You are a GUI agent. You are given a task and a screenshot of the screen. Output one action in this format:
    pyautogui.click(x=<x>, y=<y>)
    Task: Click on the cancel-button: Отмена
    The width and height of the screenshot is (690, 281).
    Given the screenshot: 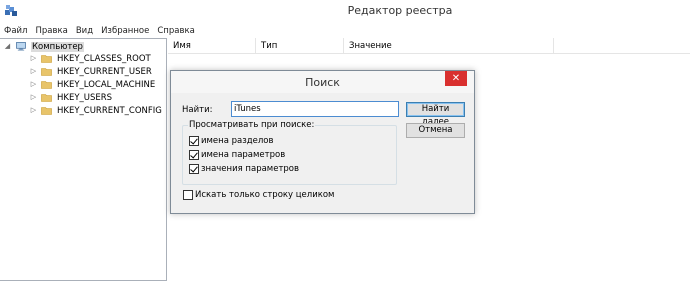 What is the action you would take?
    pyautogui.click(x=435, y=130)
    